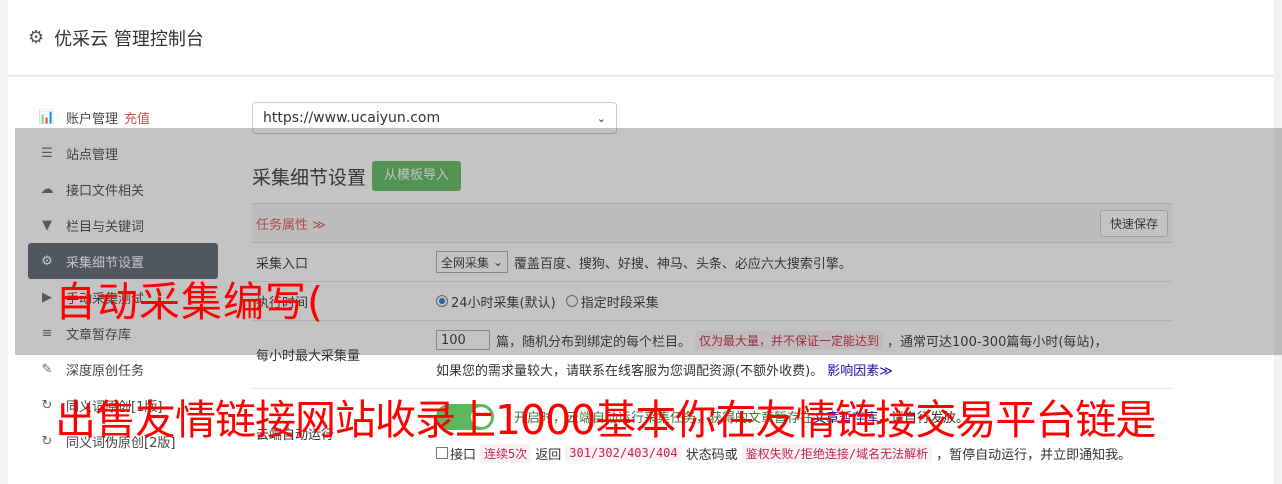 The height and width of the screenshot is (484, 1282). Describe the element at coordinates (630, 371) in the screenshot. I see `max-text3: 如果您的需求量较大，请联系在线客服为您调配资源(不额外收费)。` at that location.